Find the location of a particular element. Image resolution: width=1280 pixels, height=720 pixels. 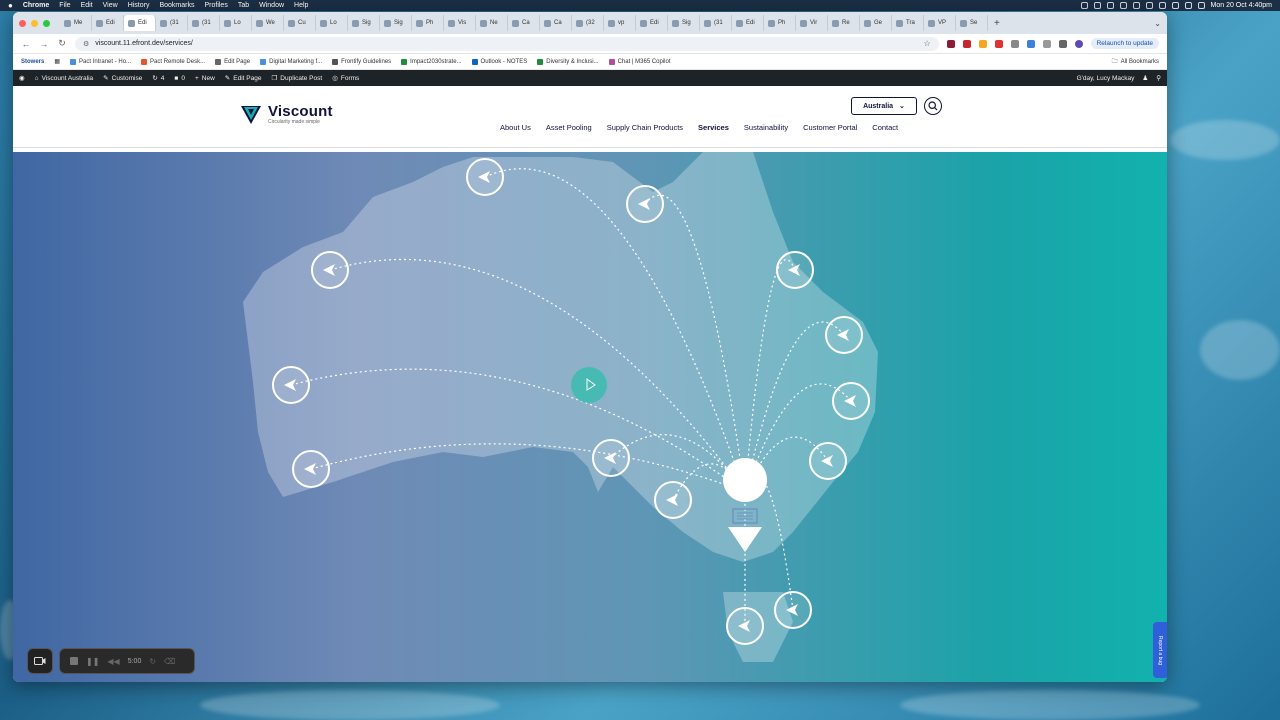

pause-icon: ❚❚ is located at coordinates (92, 661).